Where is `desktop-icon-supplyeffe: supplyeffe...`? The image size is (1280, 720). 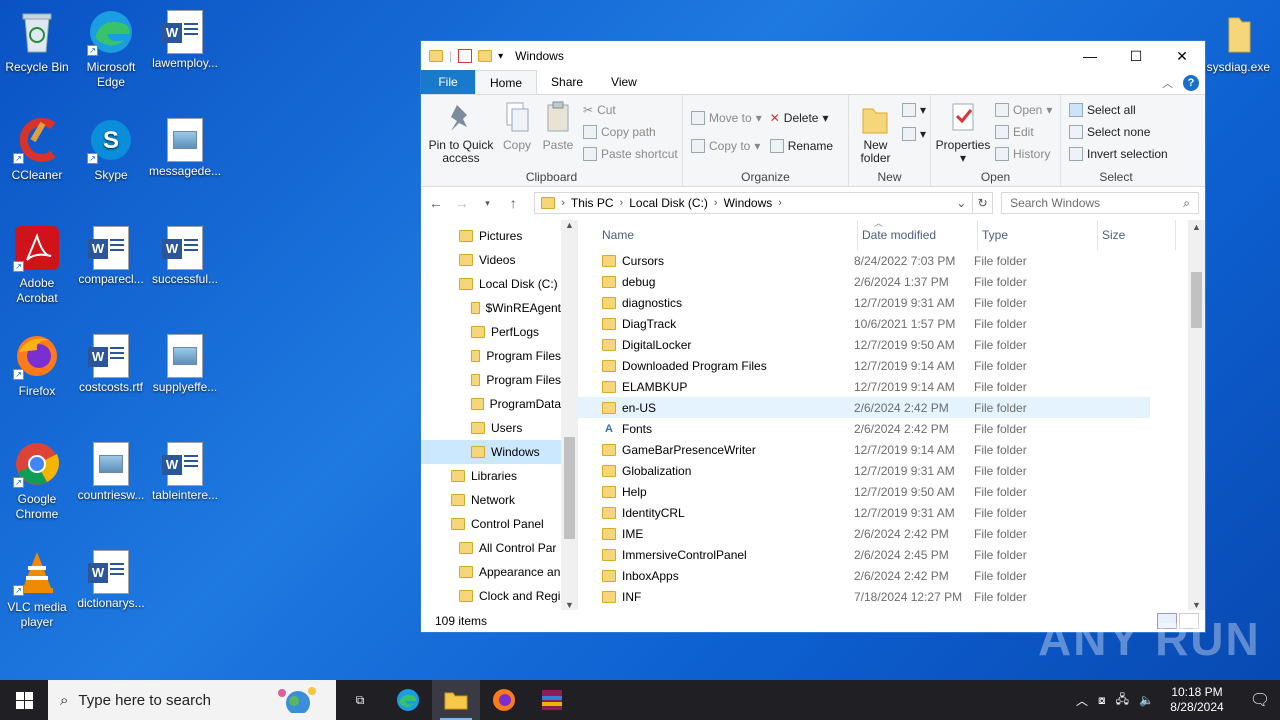
desktop-icon-supplyeffe: supplyeffe... is located at coordinates (185, 363).